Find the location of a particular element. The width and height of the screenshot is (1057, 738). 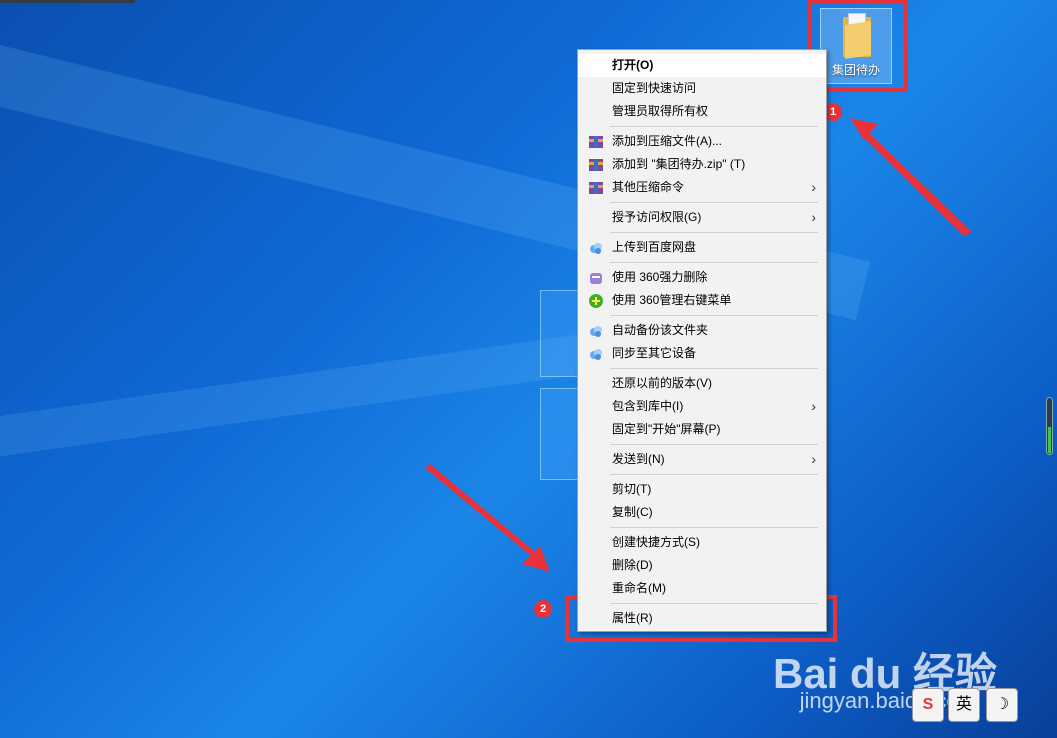

arrow-to-properties is located at coordinates (482, 512).